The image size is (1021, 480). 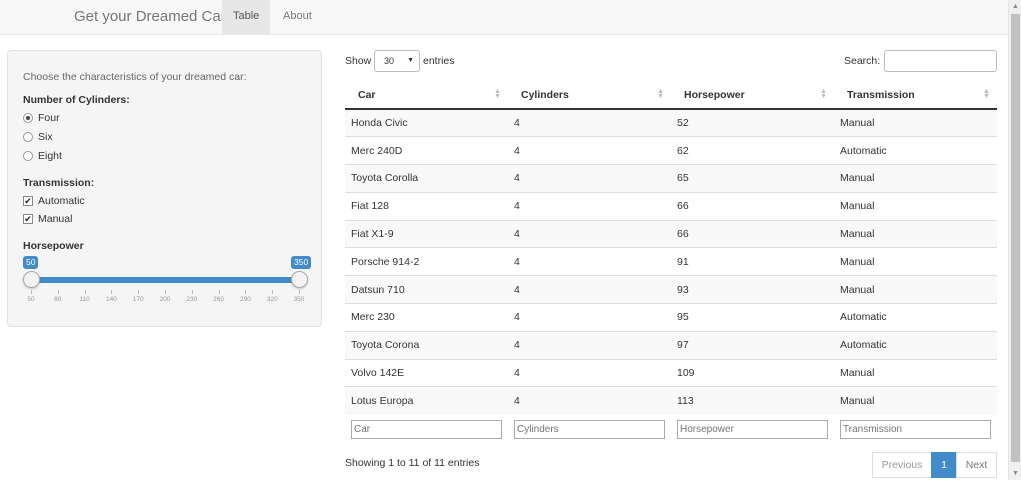 I want to click on table-cell: Datsun 710, so click(x=426, y=289).